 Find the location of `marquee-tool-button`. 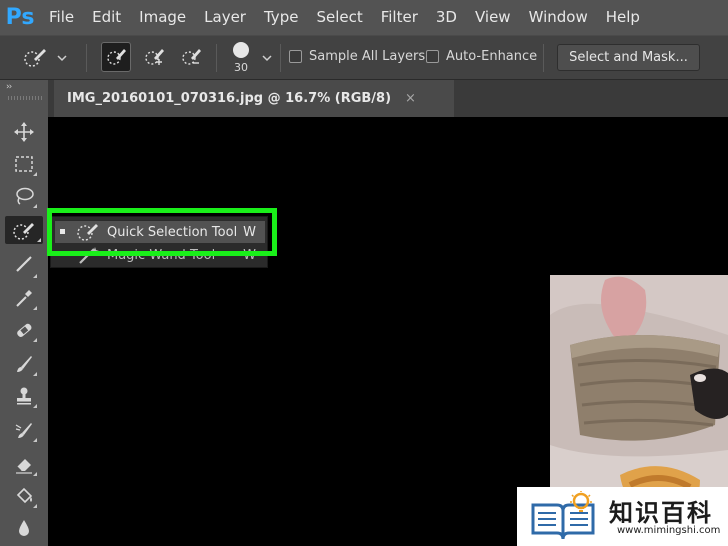

marquee-tool-button is located at coordinates (24, 164).